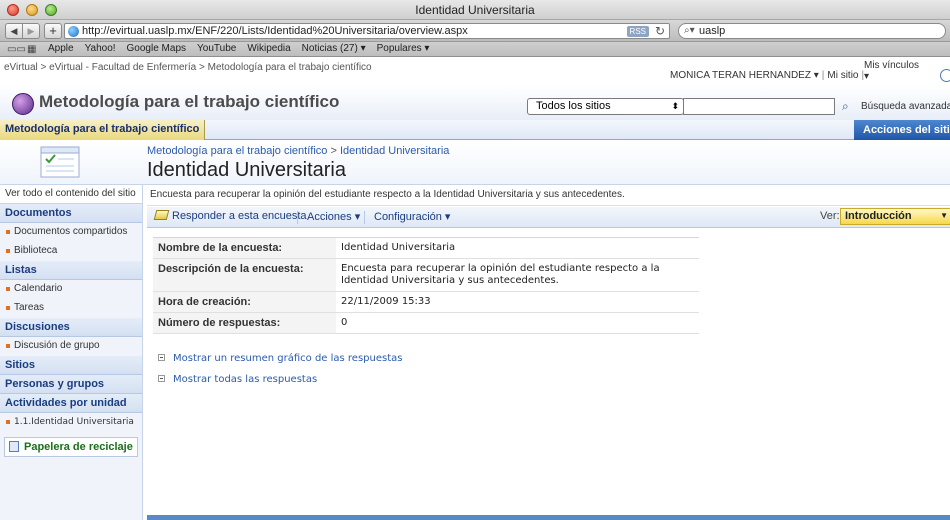  I want to click on page-footer-bar, so click(548, 517).